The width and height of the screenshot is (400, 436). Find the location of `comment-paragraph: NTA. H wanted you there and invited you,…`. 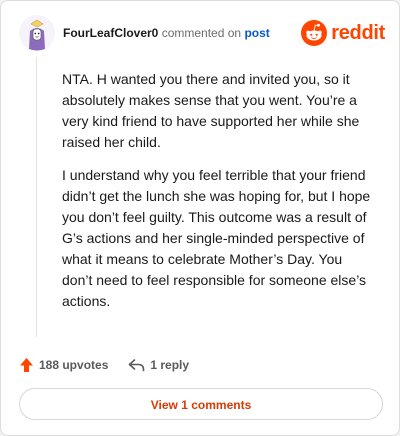

comment-paragraph: NTA. H wanted you there and invited you,… is located at coordinates (211, 110).